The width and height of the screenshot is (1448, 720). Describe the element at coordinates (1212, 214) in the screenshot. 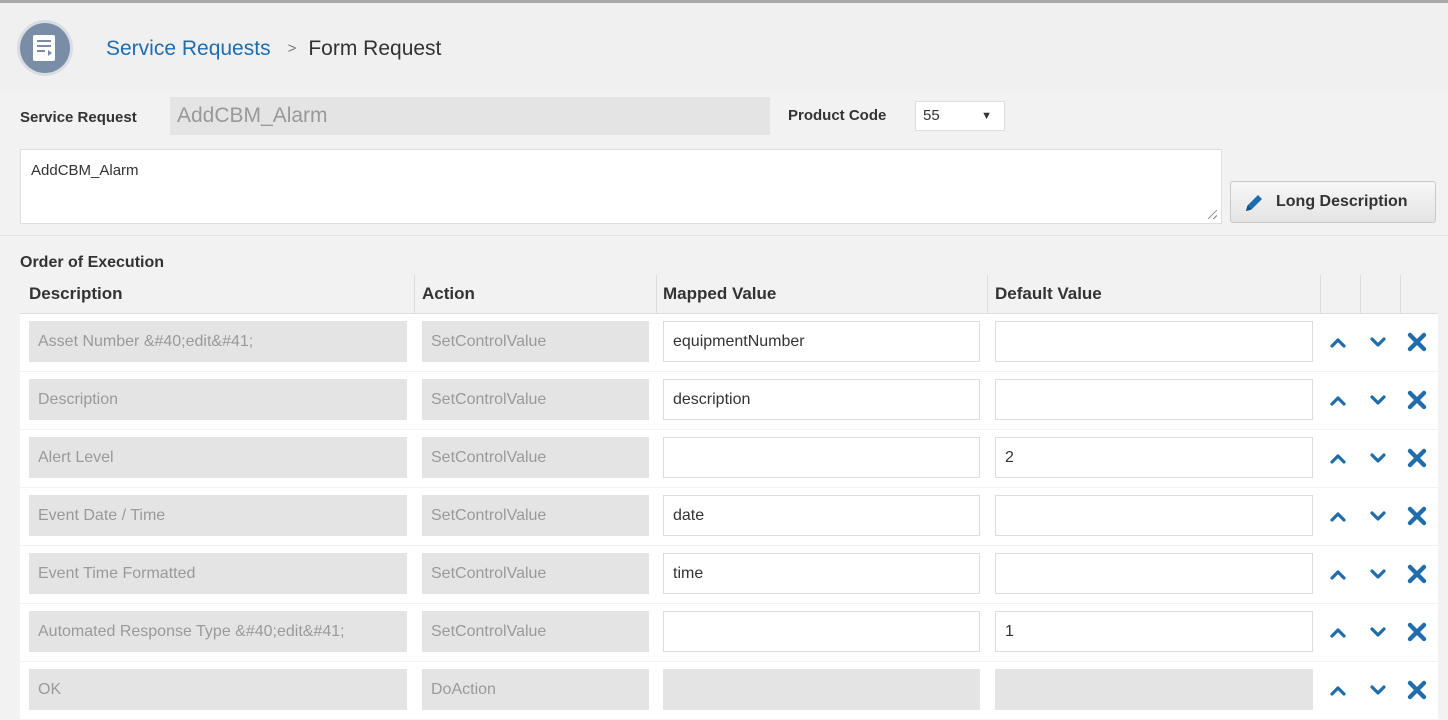

I see `resize-handle-icon` at that location.